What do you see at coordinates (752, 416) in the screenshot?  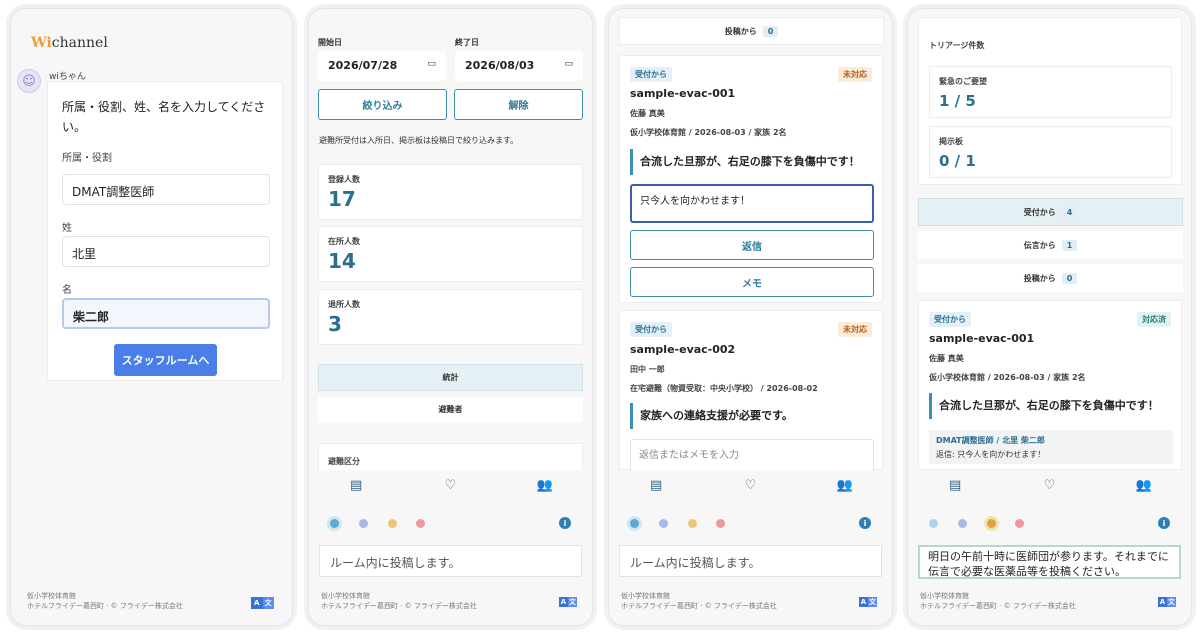 I see `request-message: 家族への連絡支援が必要です。` at bounding box center [752, 416].